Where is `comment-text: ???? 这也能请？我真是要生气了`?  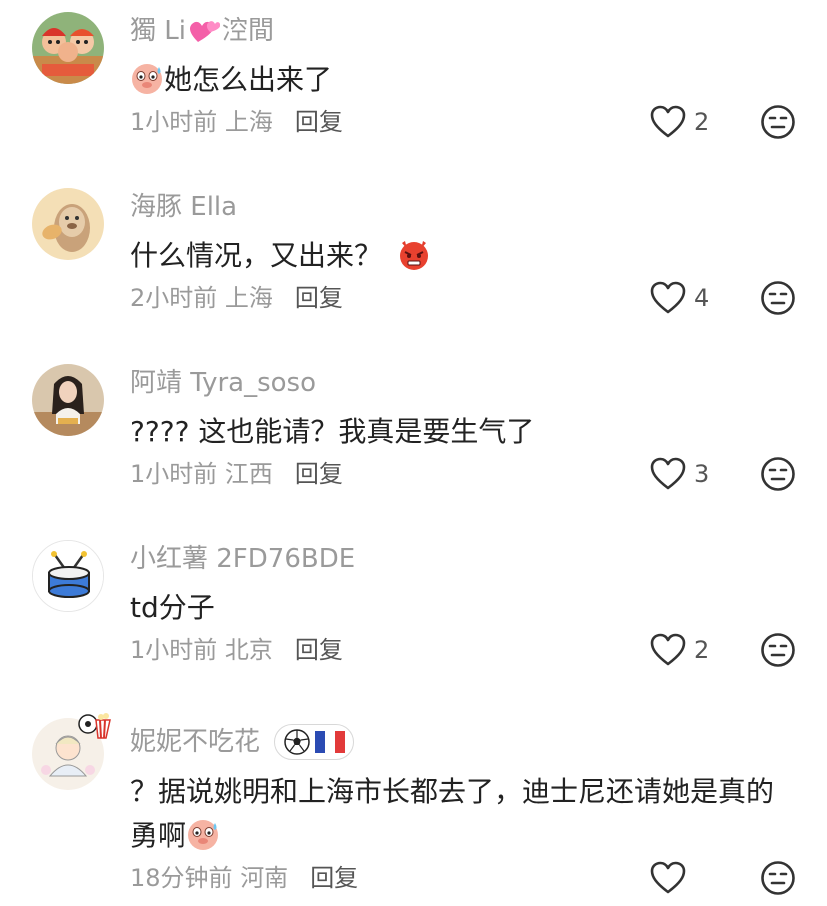 comment-text: ???? 这也能请？我真是要生气了 is located at coordinates (332, 431).